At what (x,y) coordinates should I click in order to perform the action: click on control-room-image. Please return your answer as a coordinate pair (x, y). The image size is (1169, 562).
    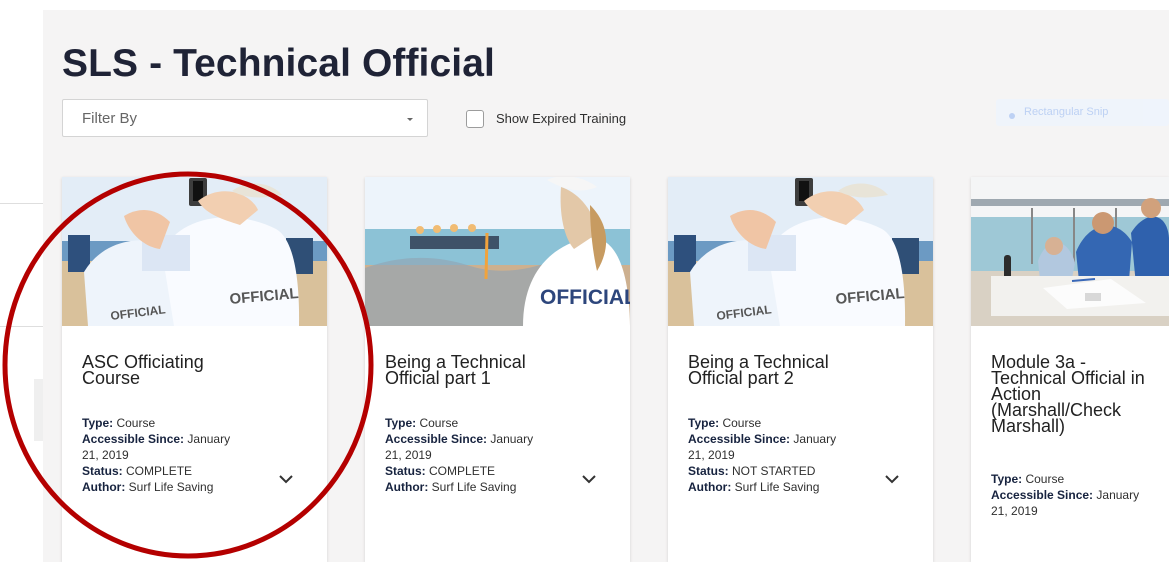
    Looking at the image, I should click on (1070, 251).